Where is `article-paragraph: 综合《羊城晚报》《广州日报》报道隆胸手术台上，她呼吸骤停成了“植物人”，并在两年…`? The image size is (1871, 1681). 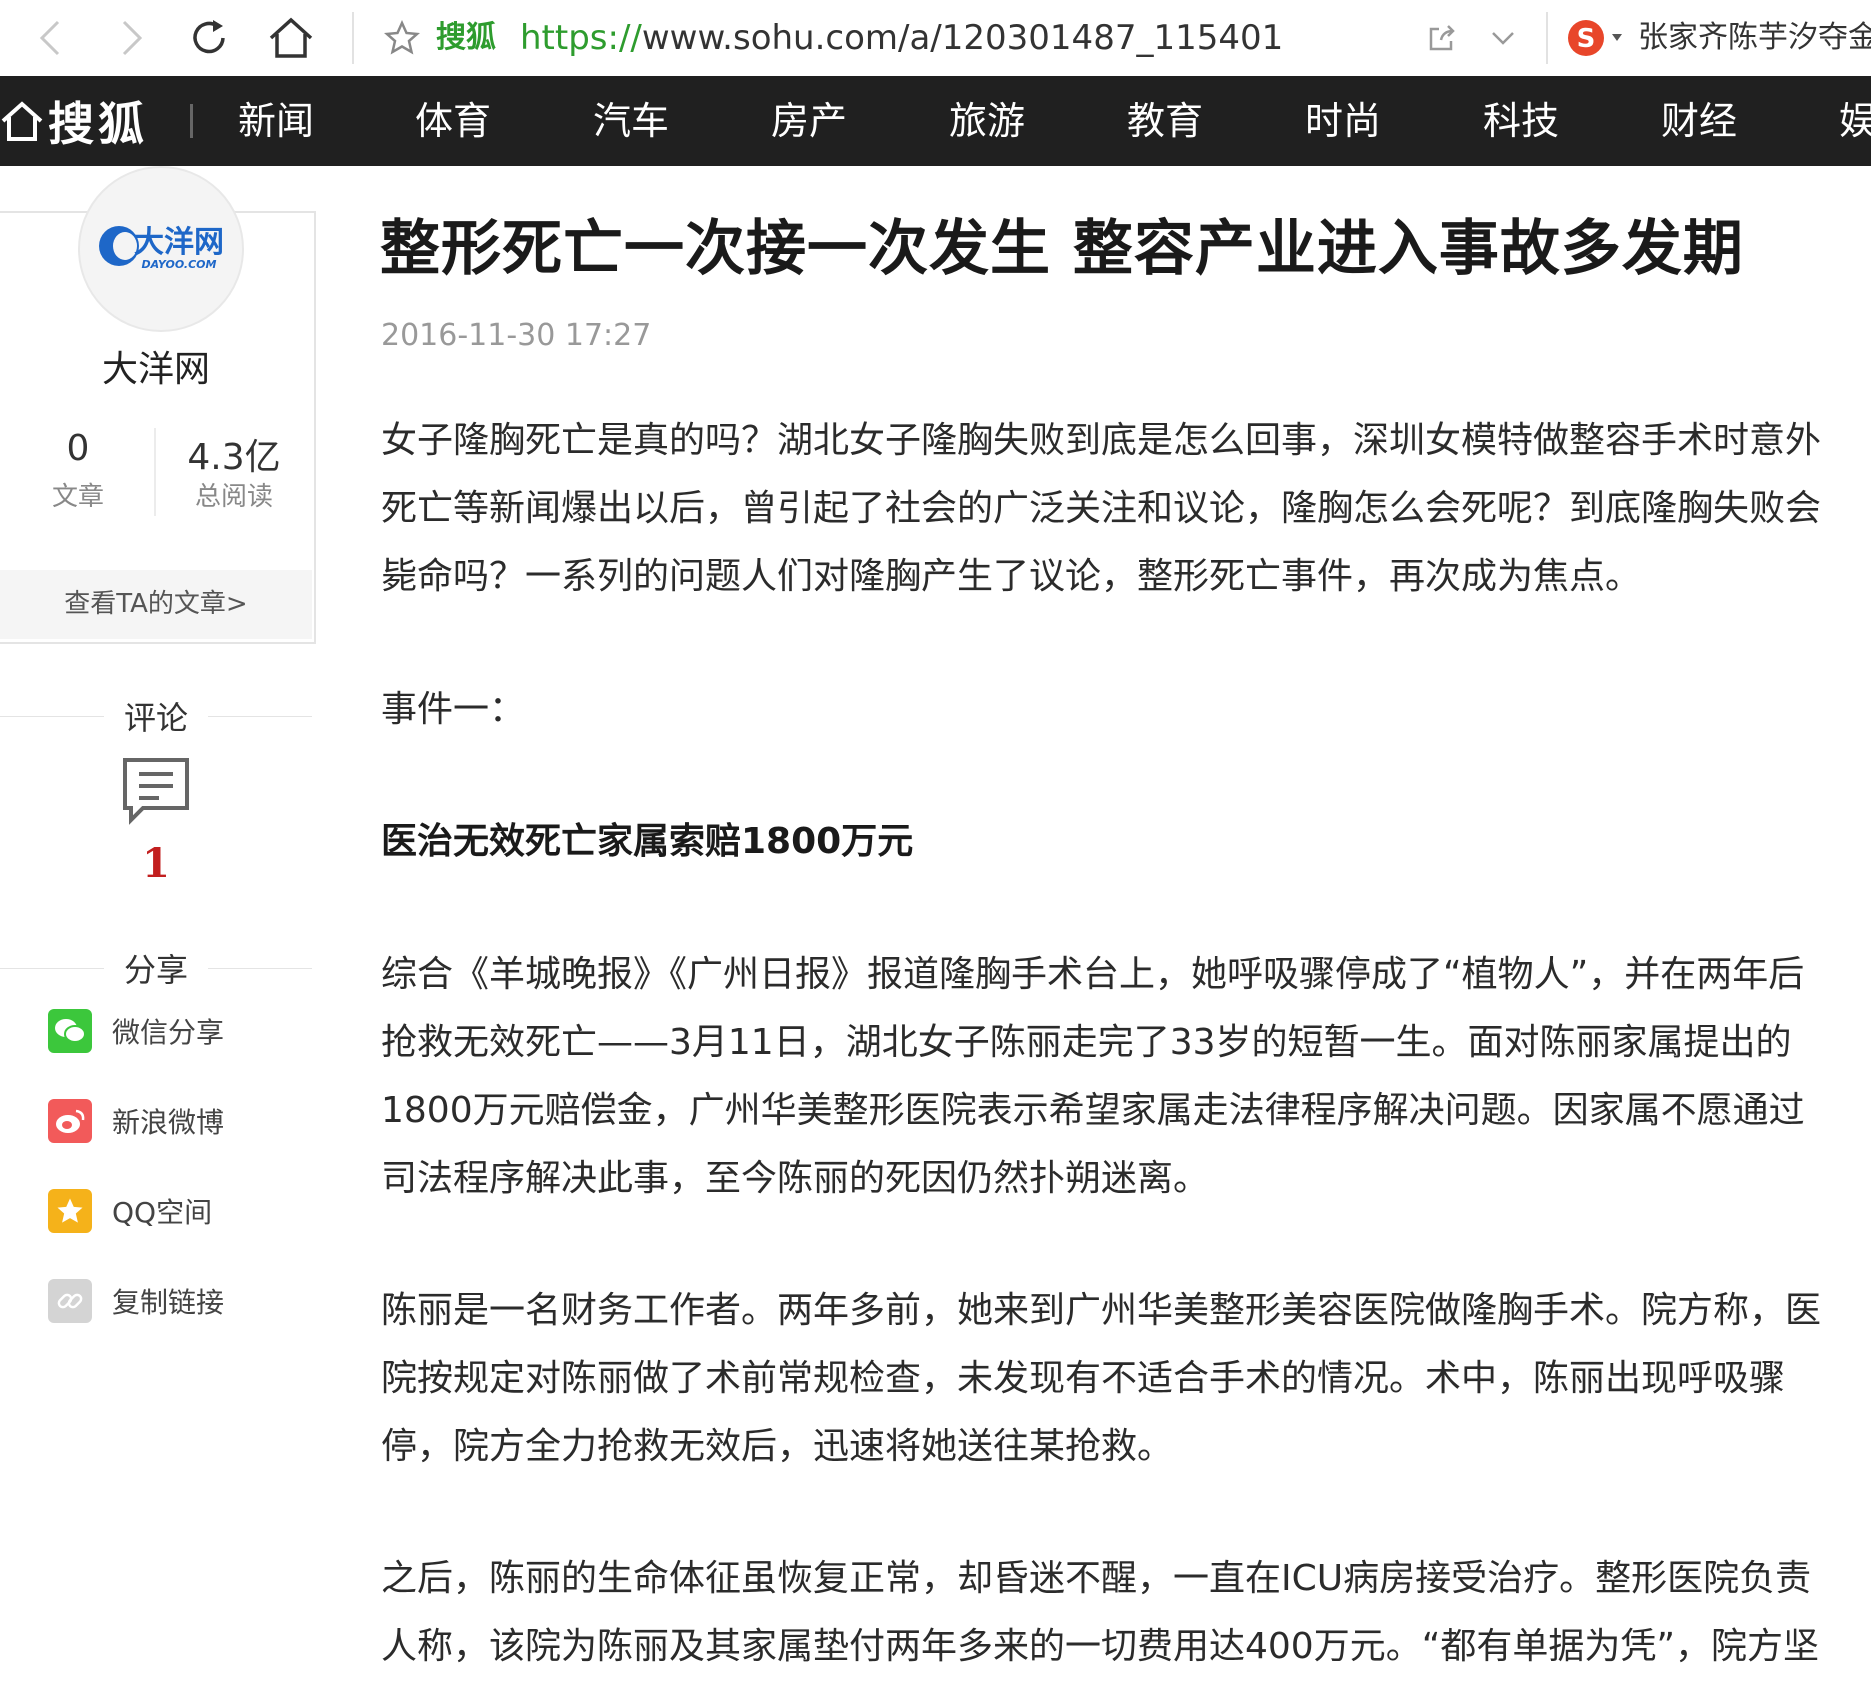
article-paragraph: 综合《羊城晚报》《广州日报》报道隆胸手术台上，她呼吸骤停成了“植物人”，并在两年… is located at coordinates (1093, 1076).